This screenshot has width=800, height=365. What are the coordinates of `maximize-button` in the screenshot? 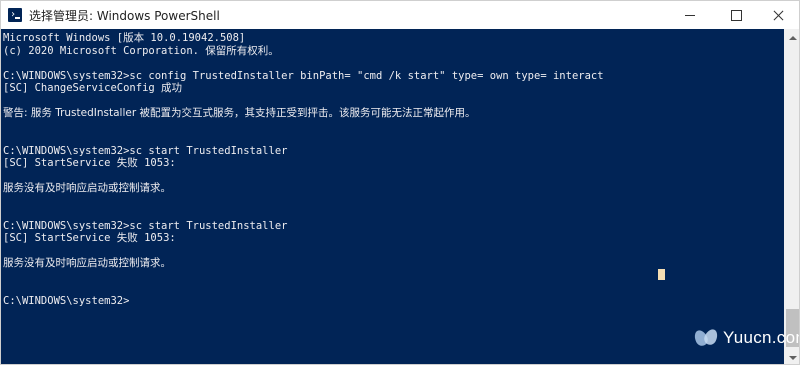 It's located at (736, 15).